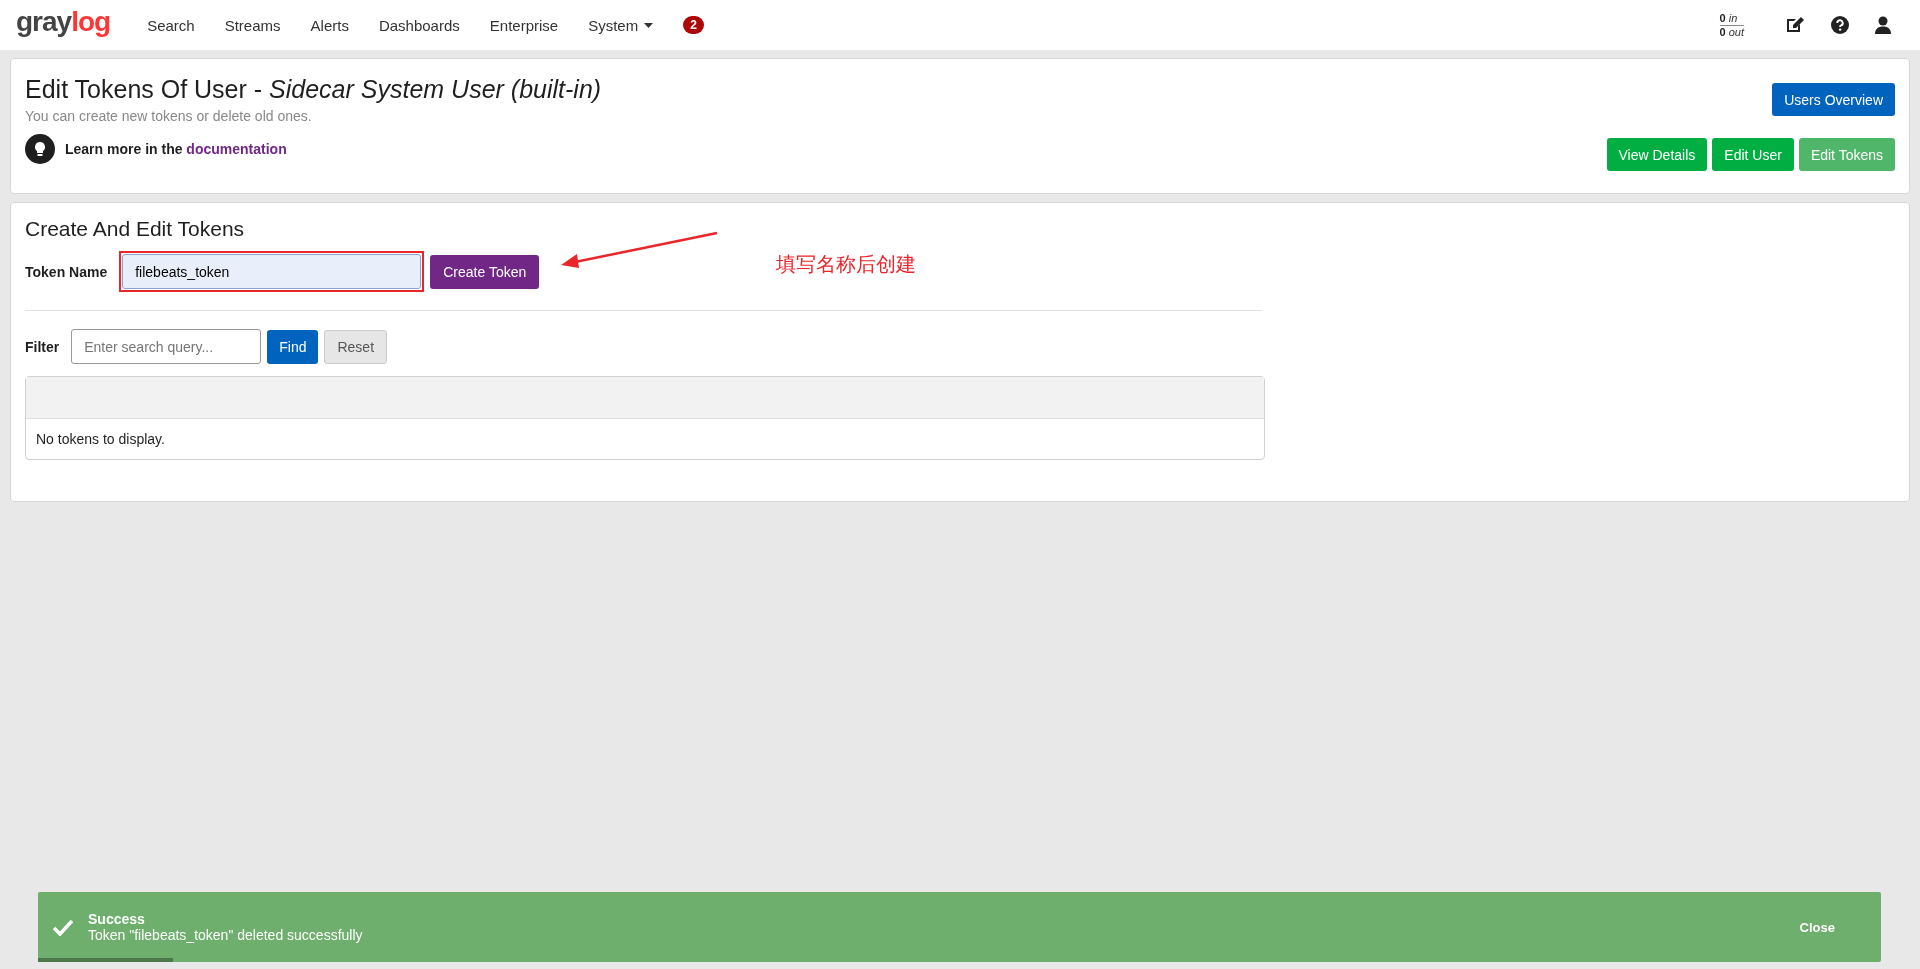  I want to click on lightbulb-icon, so click(40, 149).